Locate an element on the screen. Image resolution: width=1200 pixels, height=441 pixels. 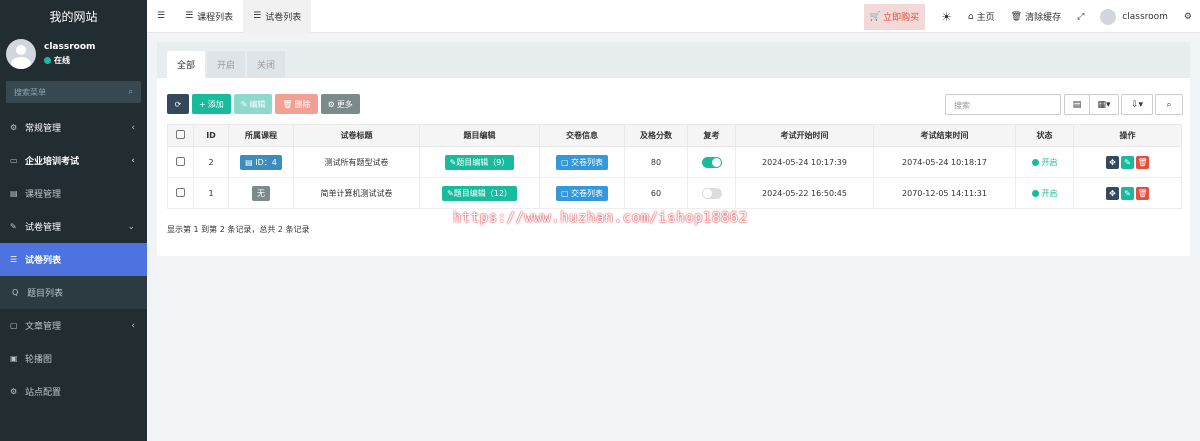
user-menu: classroom is located at coordinates (1134, 16).